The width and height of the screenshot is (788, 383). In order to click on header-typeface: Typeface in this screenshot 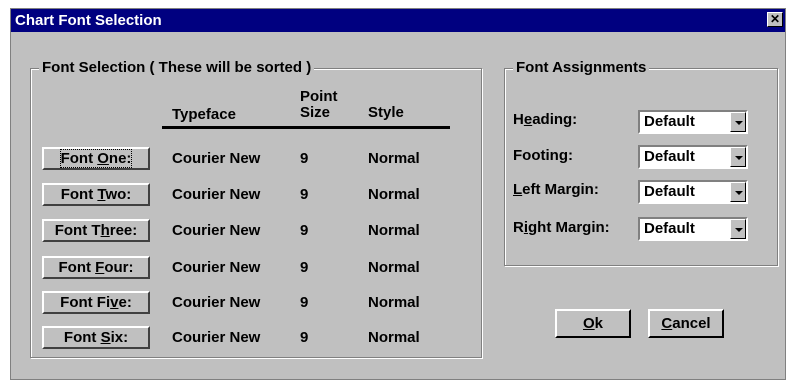, I will do `click(204, 114)`.